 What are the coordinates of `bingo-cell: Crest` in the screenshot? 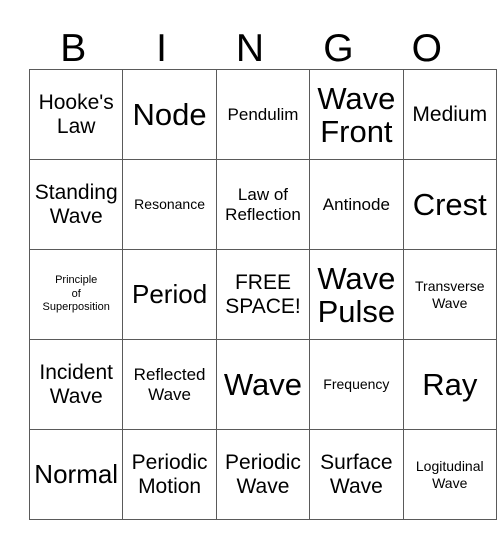 It's located at (449, 204).